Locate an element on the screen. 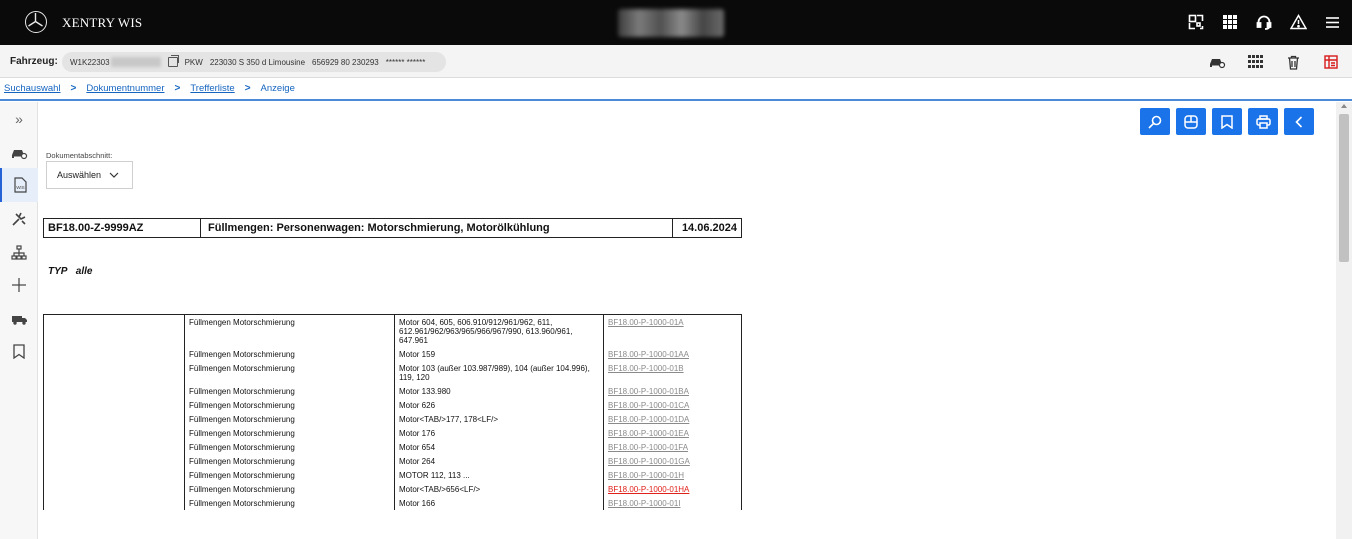  printer-icon is located at coordinates (1263, 121).